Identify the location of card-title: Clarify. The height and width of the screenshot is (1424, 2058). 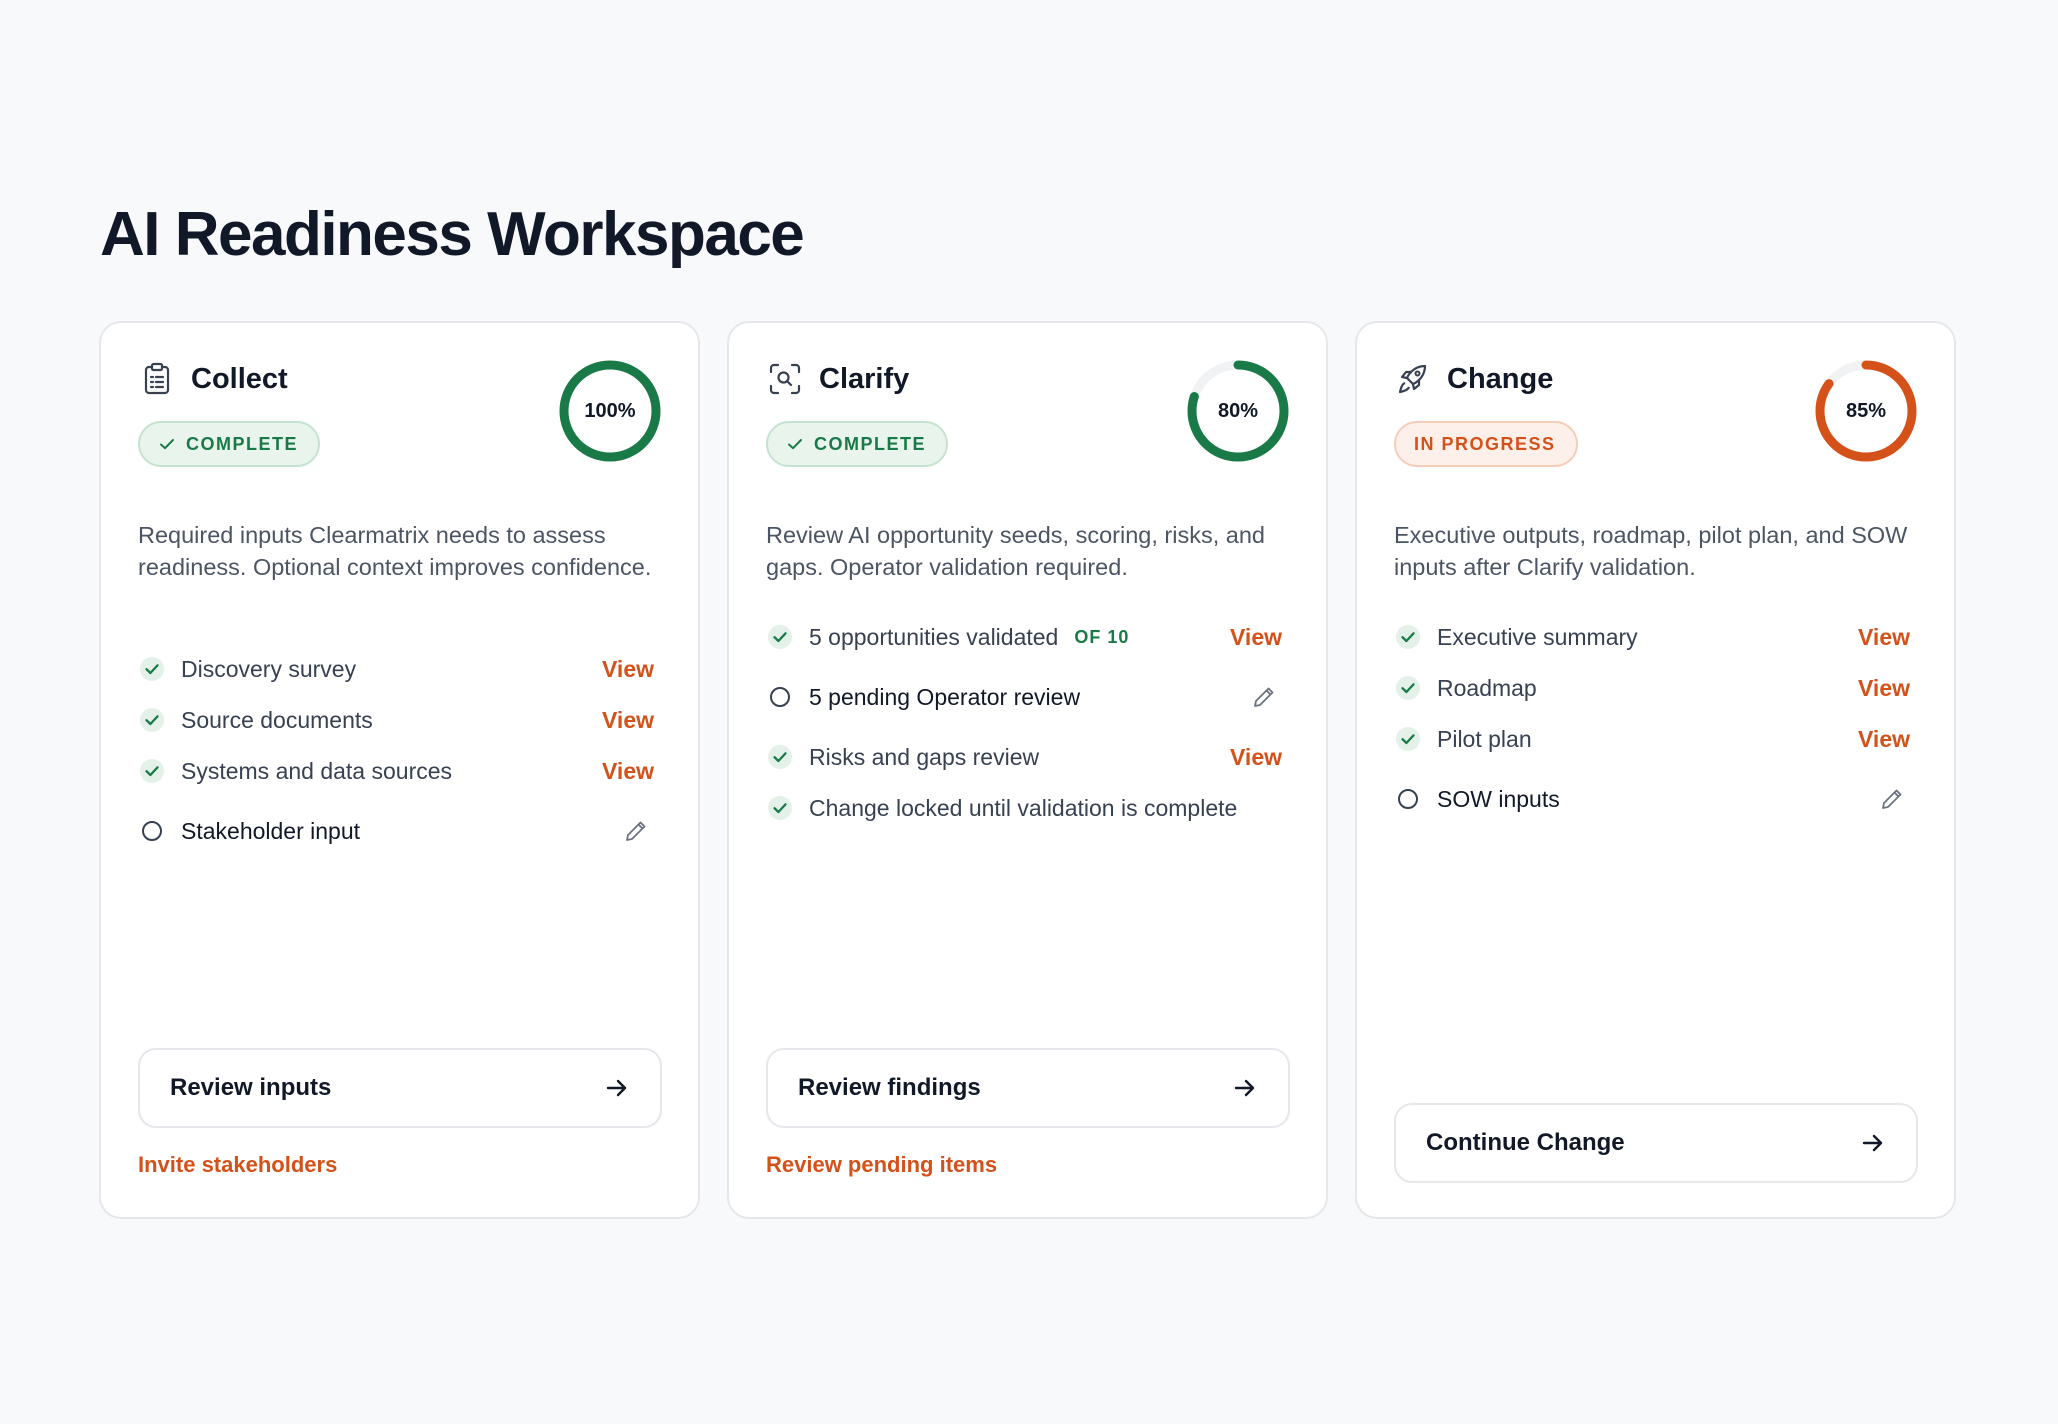
(864, 379).